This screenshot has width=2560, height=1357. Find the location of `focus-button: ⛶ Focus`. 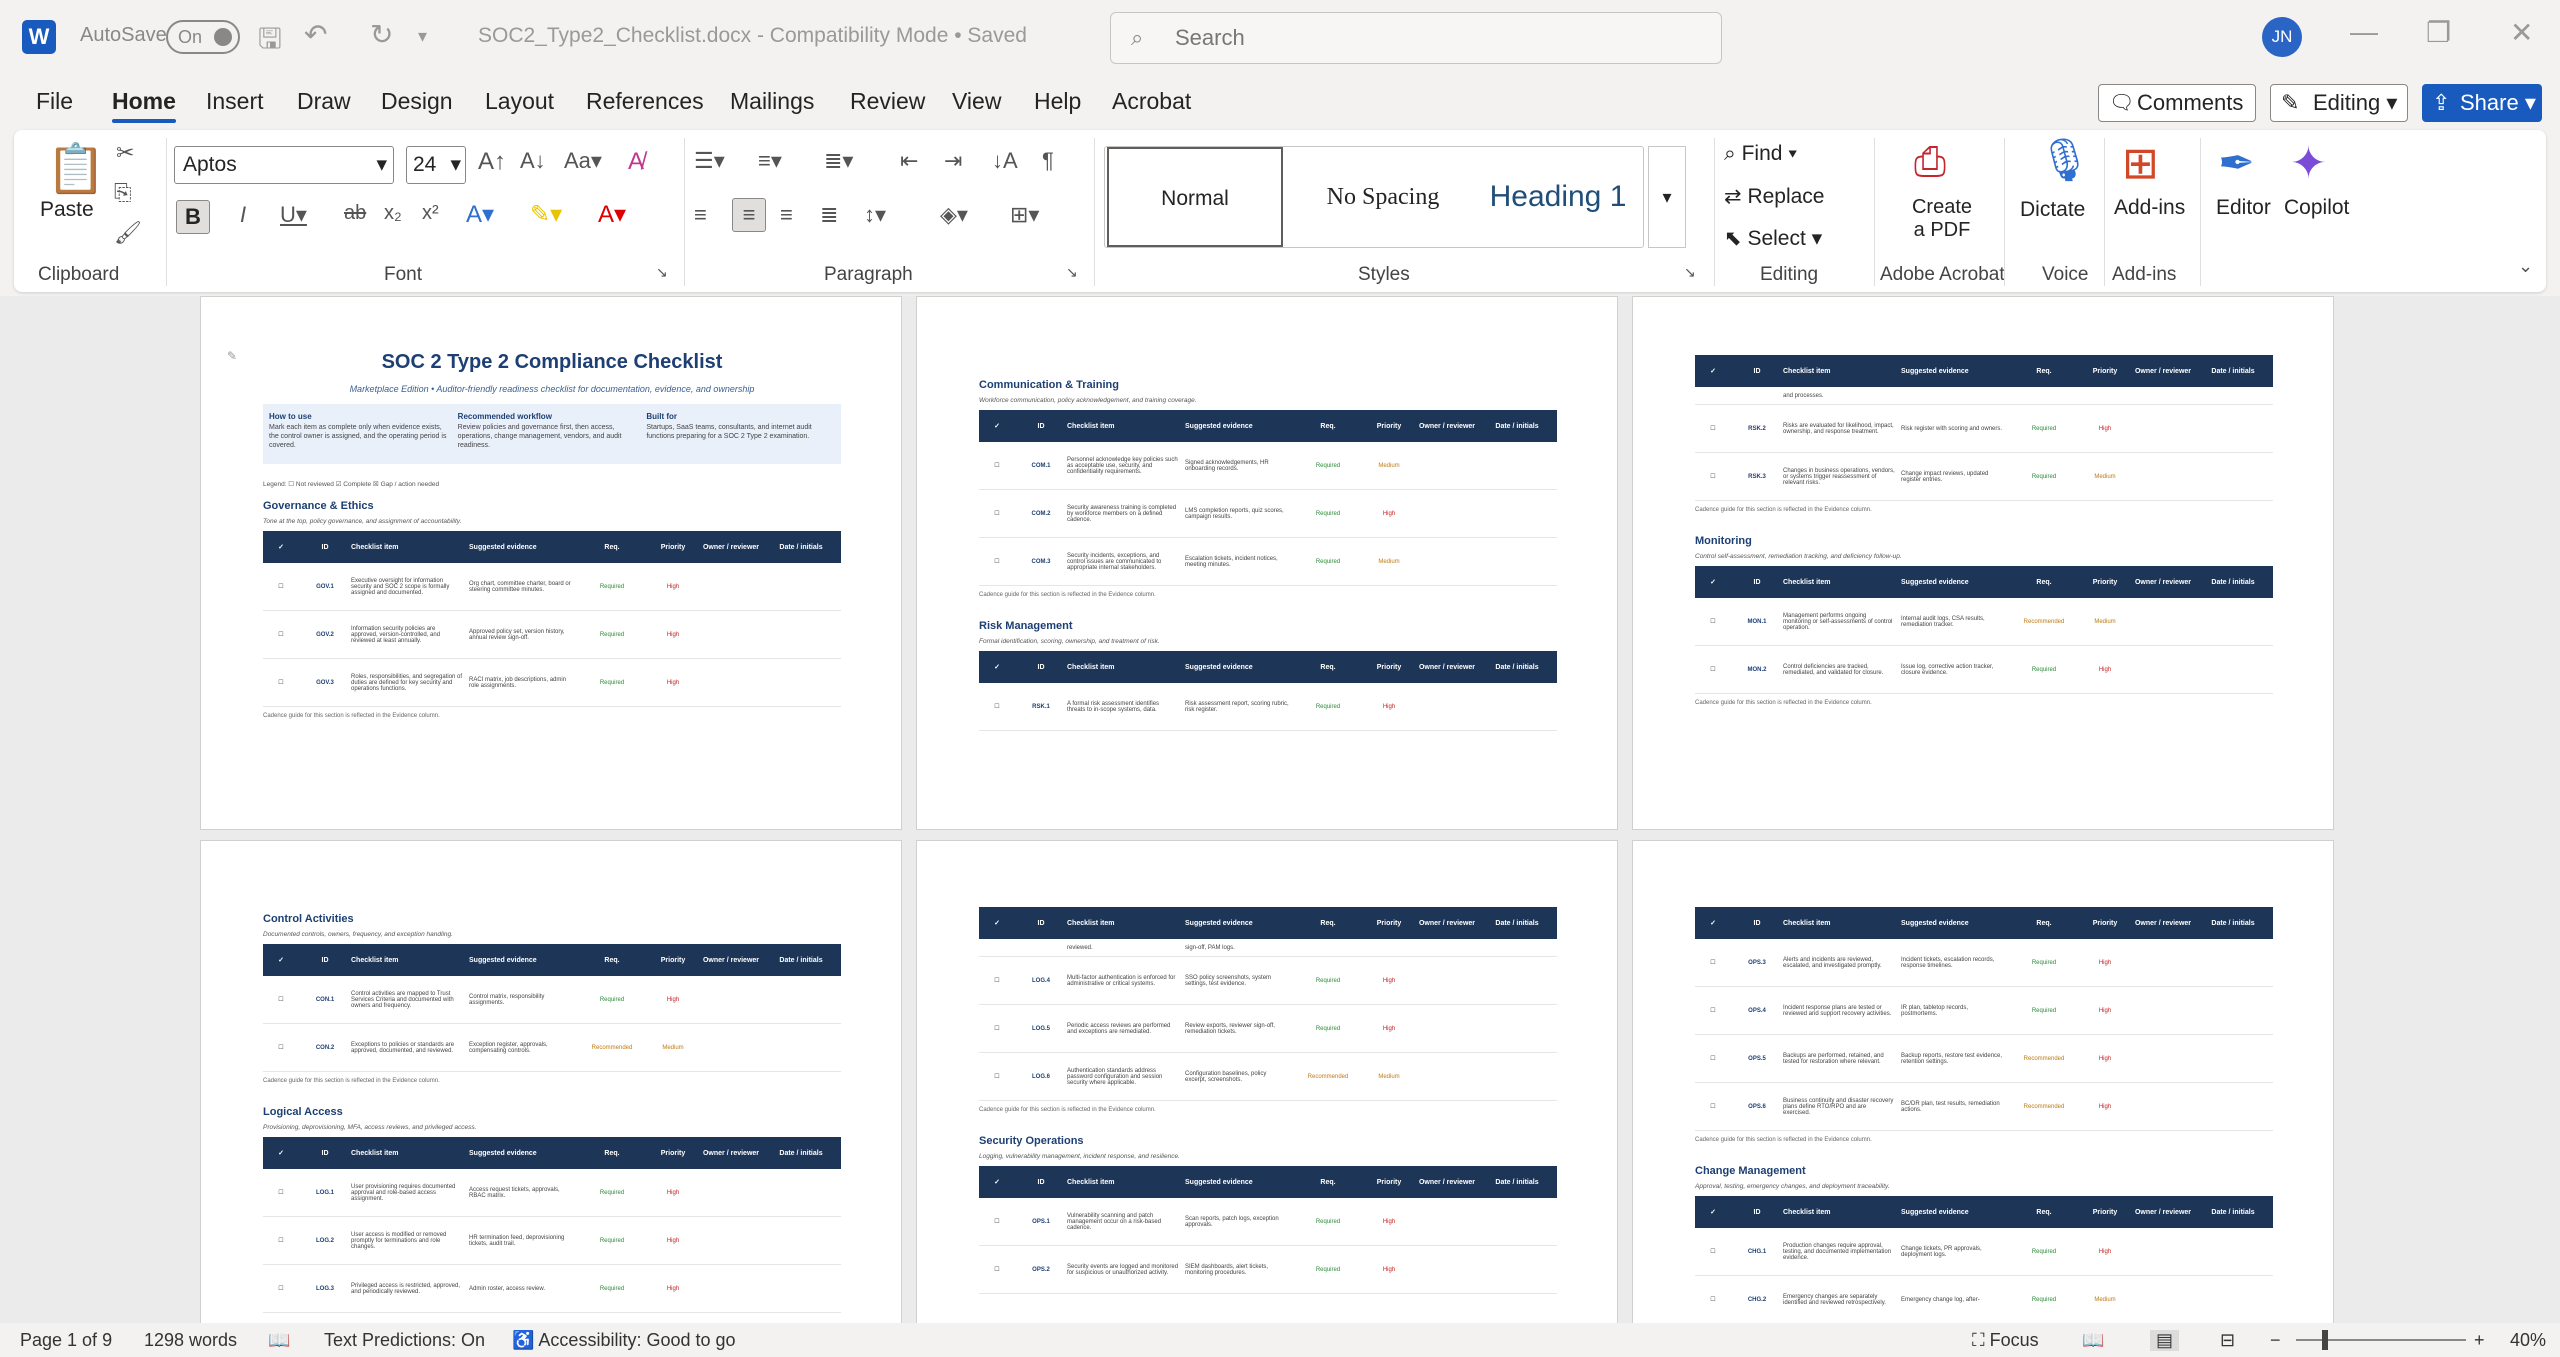

focus-button: ⛶ Focus is located at coordinates (2005, 1340).